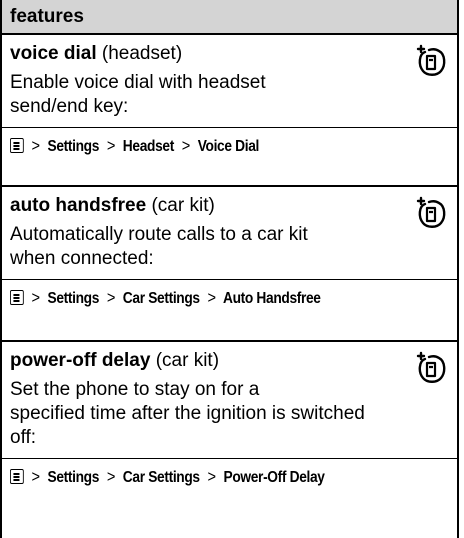 The width and height of the screenshot is (464, 538). What do you see at coordinates (78, 205) in the screenshot?
I see `feature-name: auto handsfree` at bounding box center [78, 205].